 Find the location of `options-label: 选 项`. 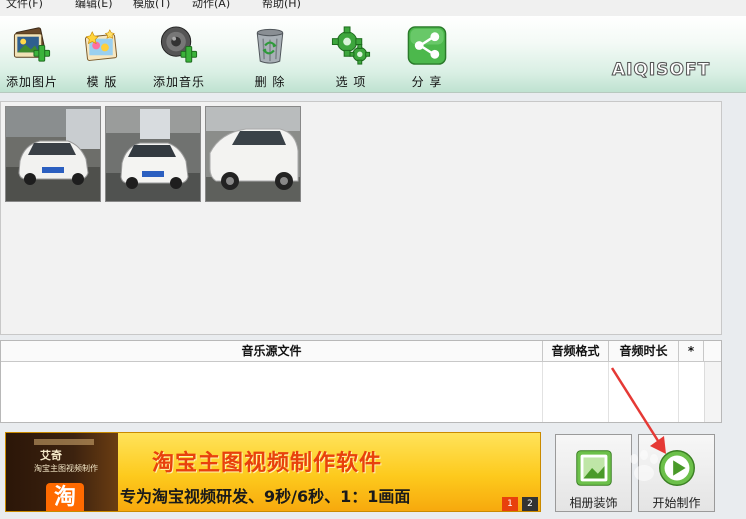

options-label: 选 项 is located at coordinates (351, 82).